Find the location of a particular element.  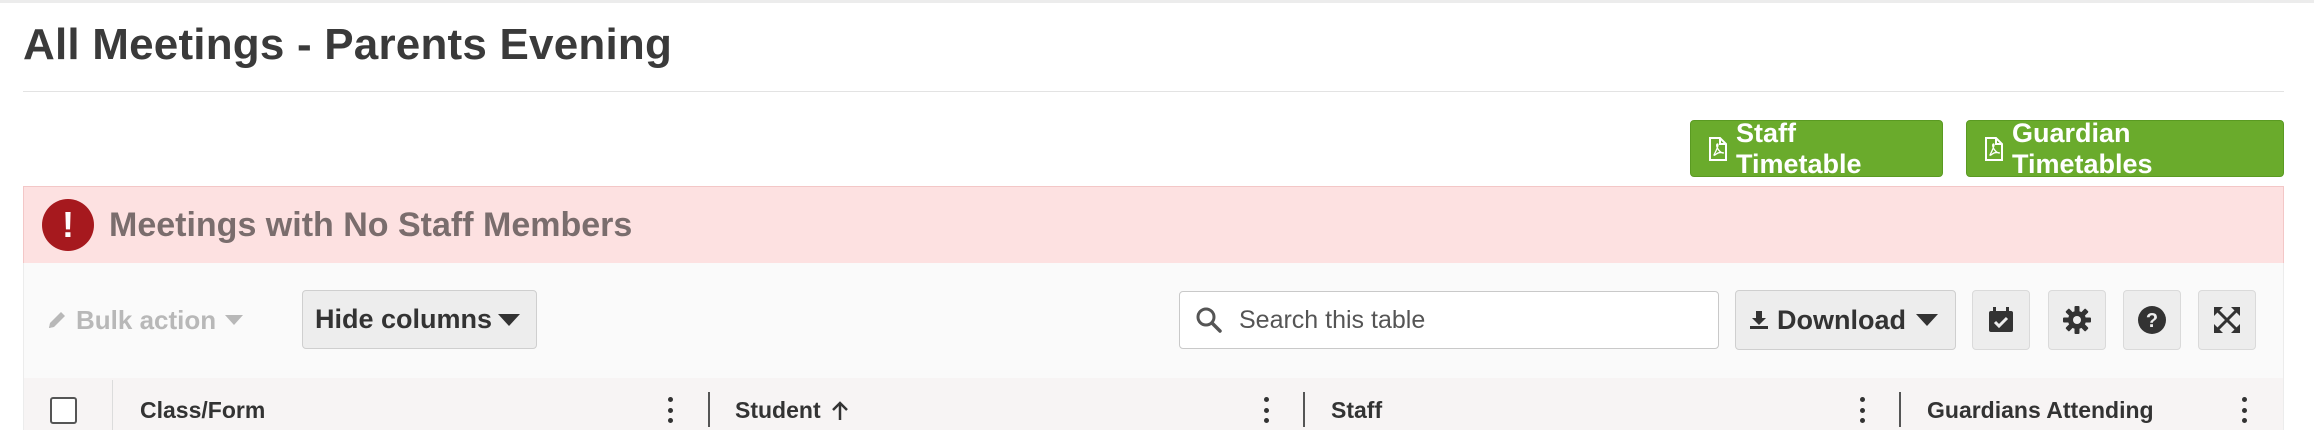

column-header-student: Student is located at coordinates (792, 410).